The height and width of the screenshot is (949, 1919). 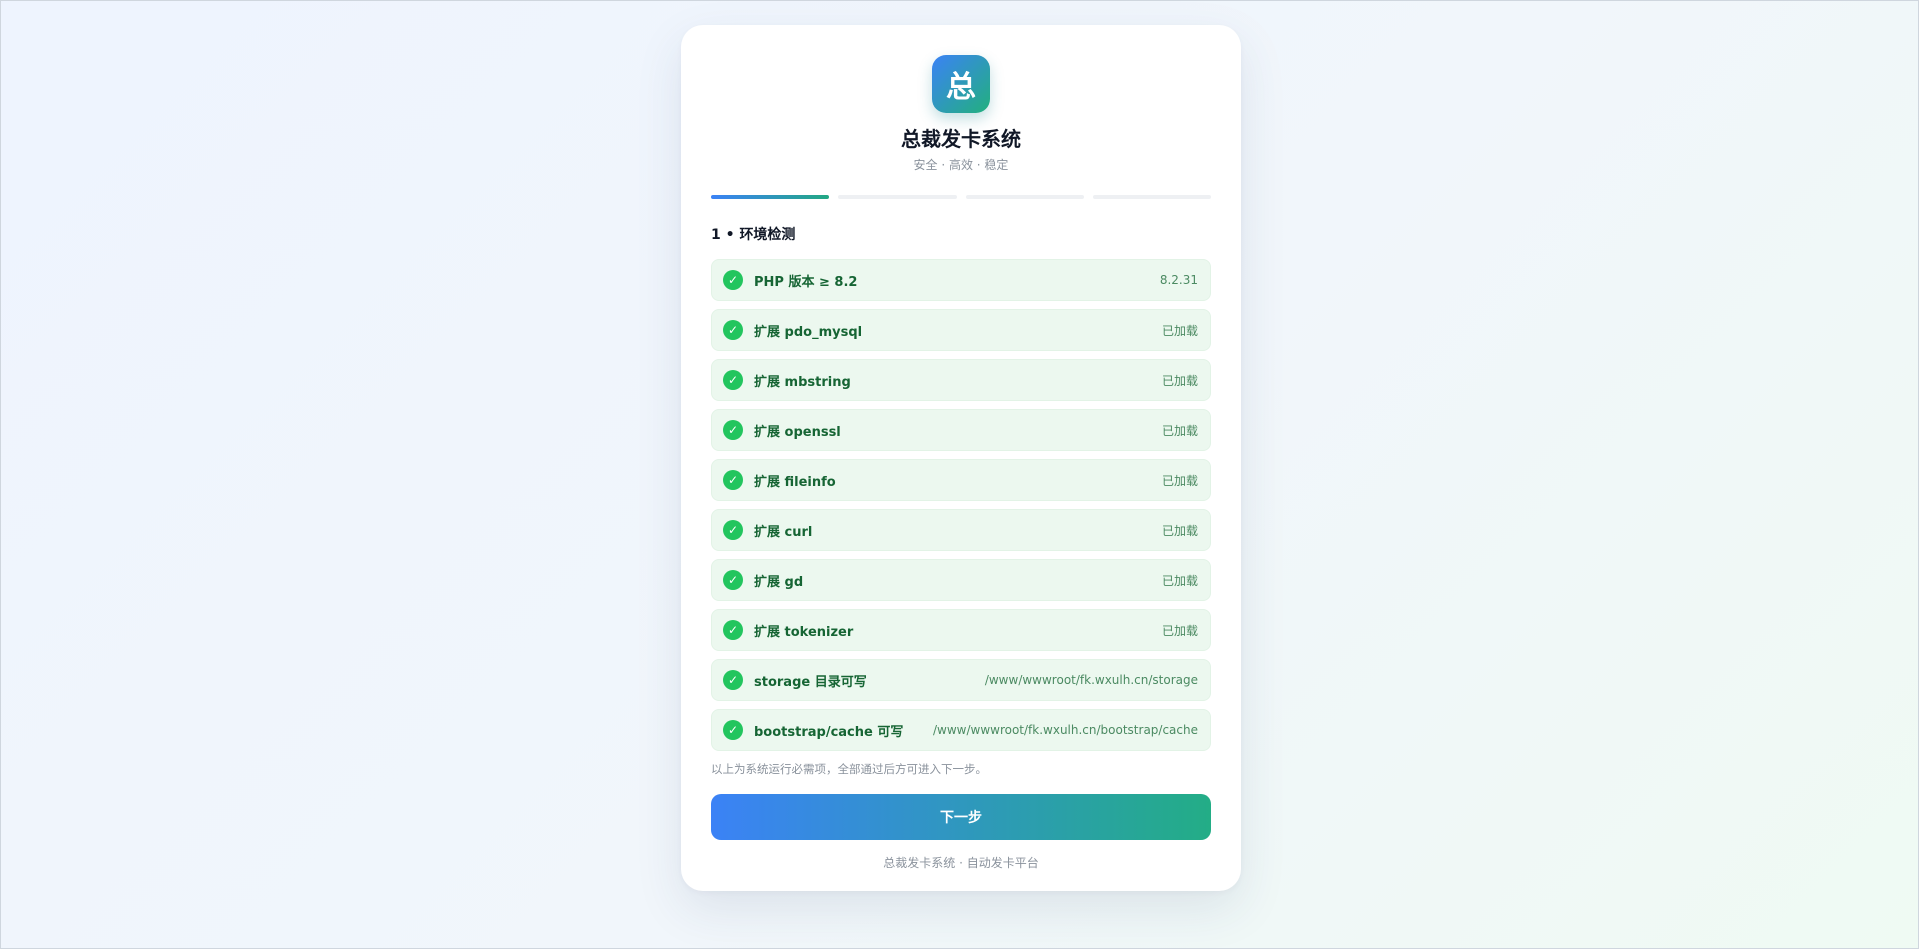 I want to click on section-title: 1 • 环境检测, so click(x=753, y=235).